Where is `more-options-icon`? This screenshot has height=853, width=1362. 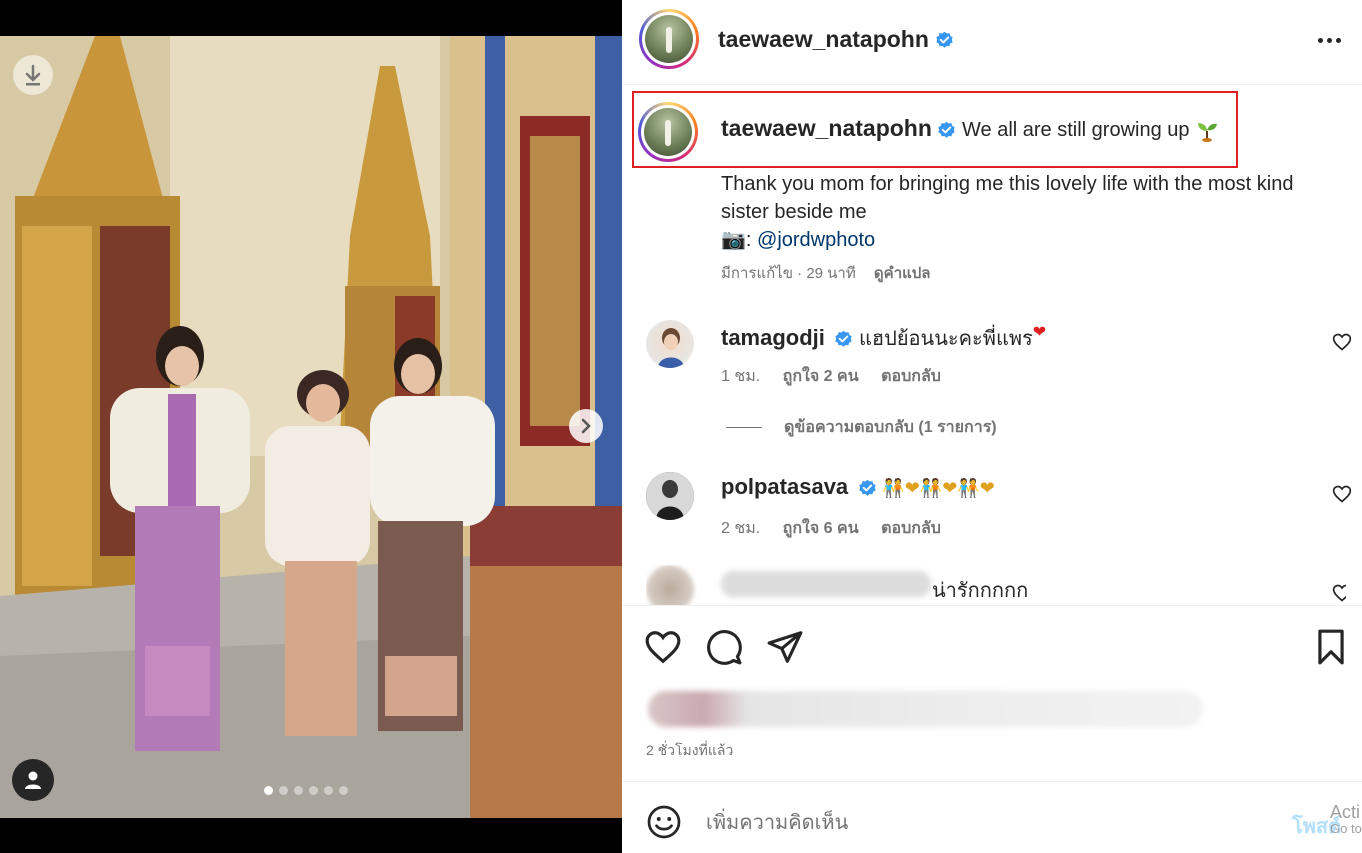 more-options-icon is located at coordinates (1320, 40).